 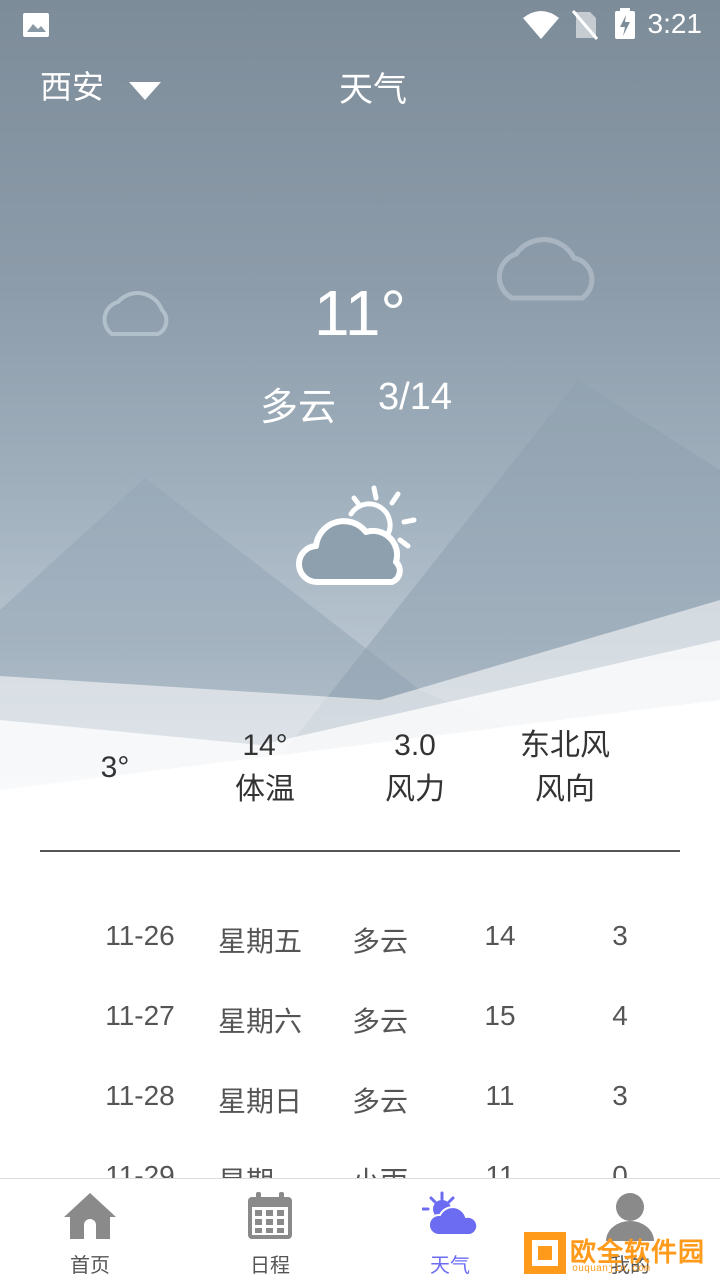 I want to click on nav-item-schedule: 日程, so click(x=270, y=1229).